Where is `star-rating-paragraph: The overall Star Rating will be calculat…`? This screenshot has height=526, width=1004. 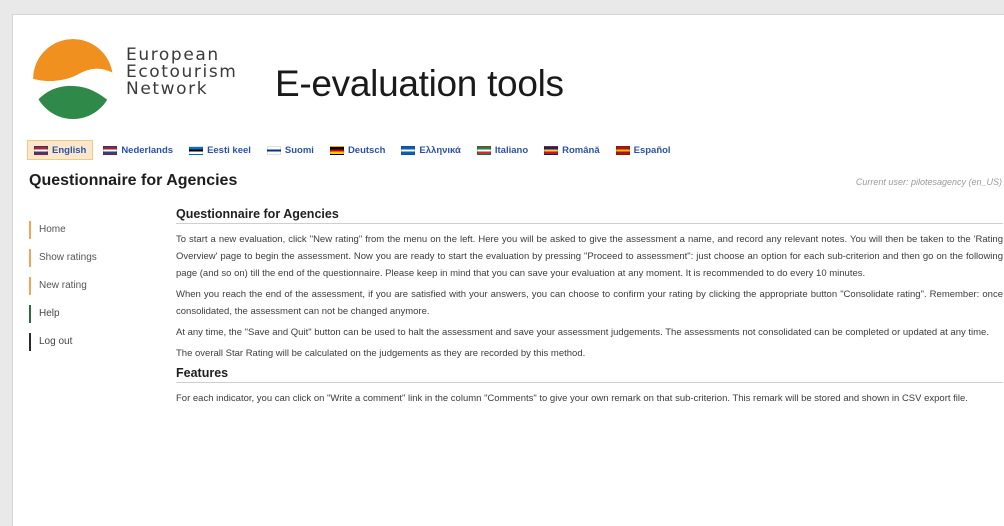
star-rating-paragraph: The overall Star Rating will be calculat… is located at coordinates (381, 353).